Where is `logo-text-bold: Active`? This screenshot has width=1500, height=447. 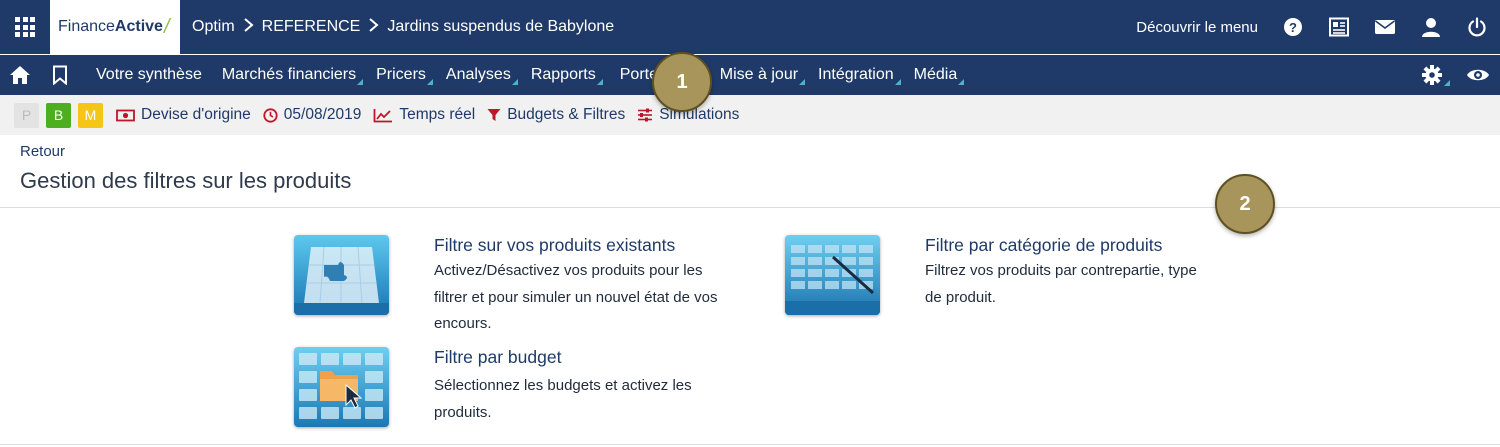
logo-text-bold: Active is located at coordinates (138, 26).